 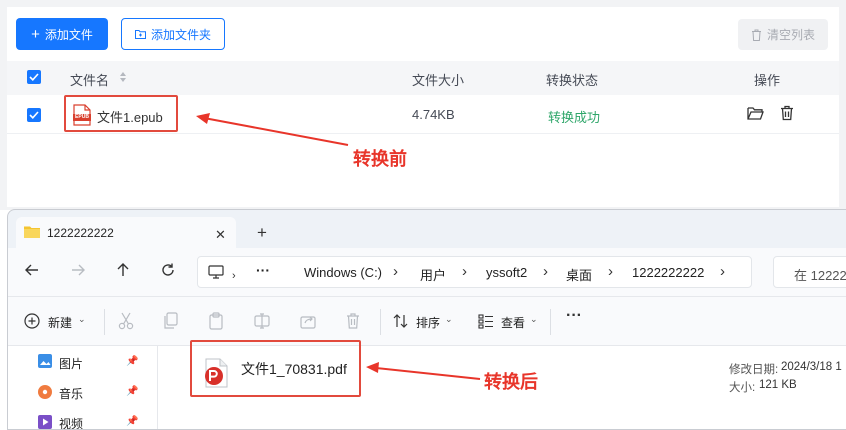 I want to click on open-folder-icon, so click(x=755, y=113).